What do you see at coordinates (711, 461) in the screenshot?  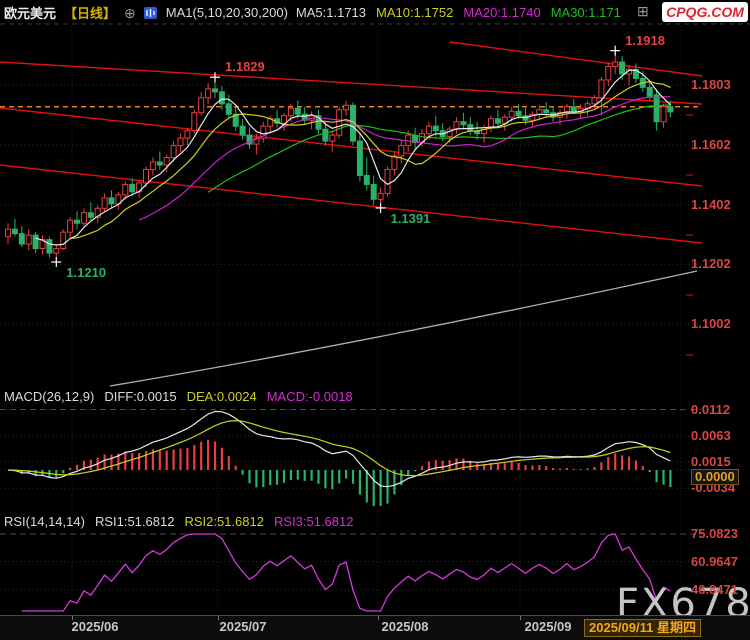 I see `macd-axis-label: 0.0015` at bounding box center [711, 461].